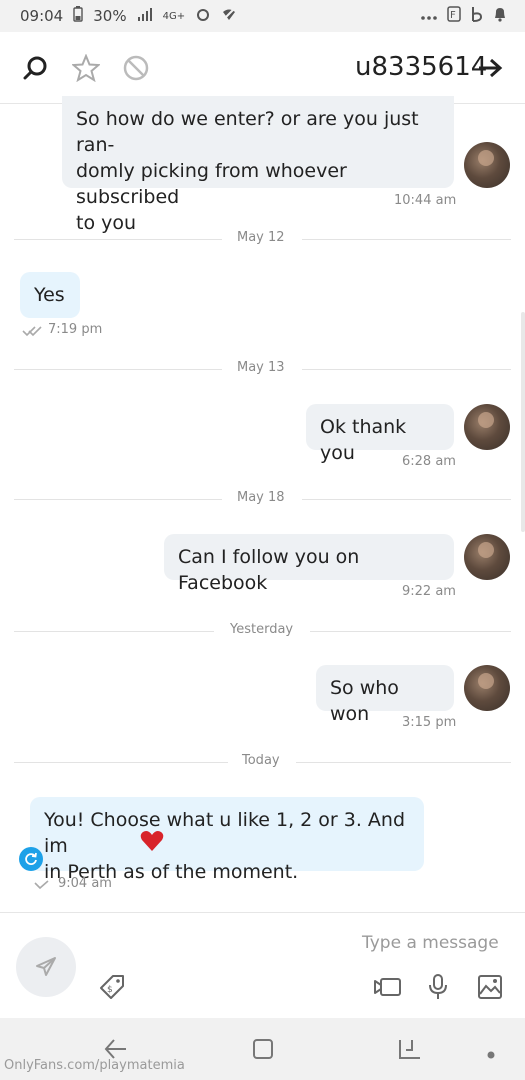 This screenshot has width=525, height=1080. Describe the element at coordinates (85, 883) in the screenshot. I see `message-time: 9:04 am` at that location.